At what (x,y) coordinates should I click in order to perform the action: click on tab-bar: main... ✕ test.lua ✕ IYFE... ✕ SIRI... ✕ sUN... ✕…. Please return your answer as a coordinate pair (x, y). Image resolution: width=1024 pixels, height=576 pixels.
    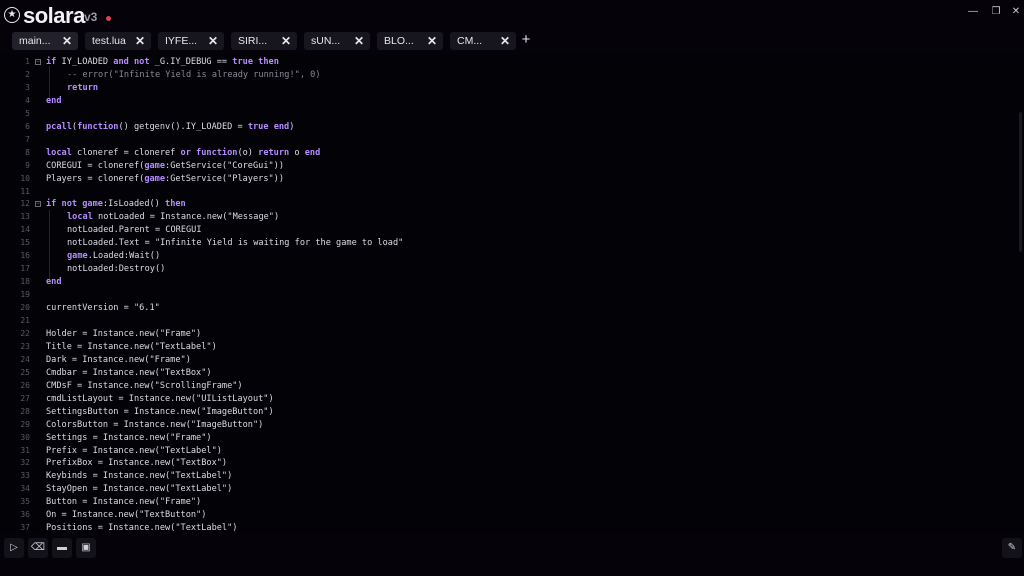
    Looking at the image, I should click on (512, 41).